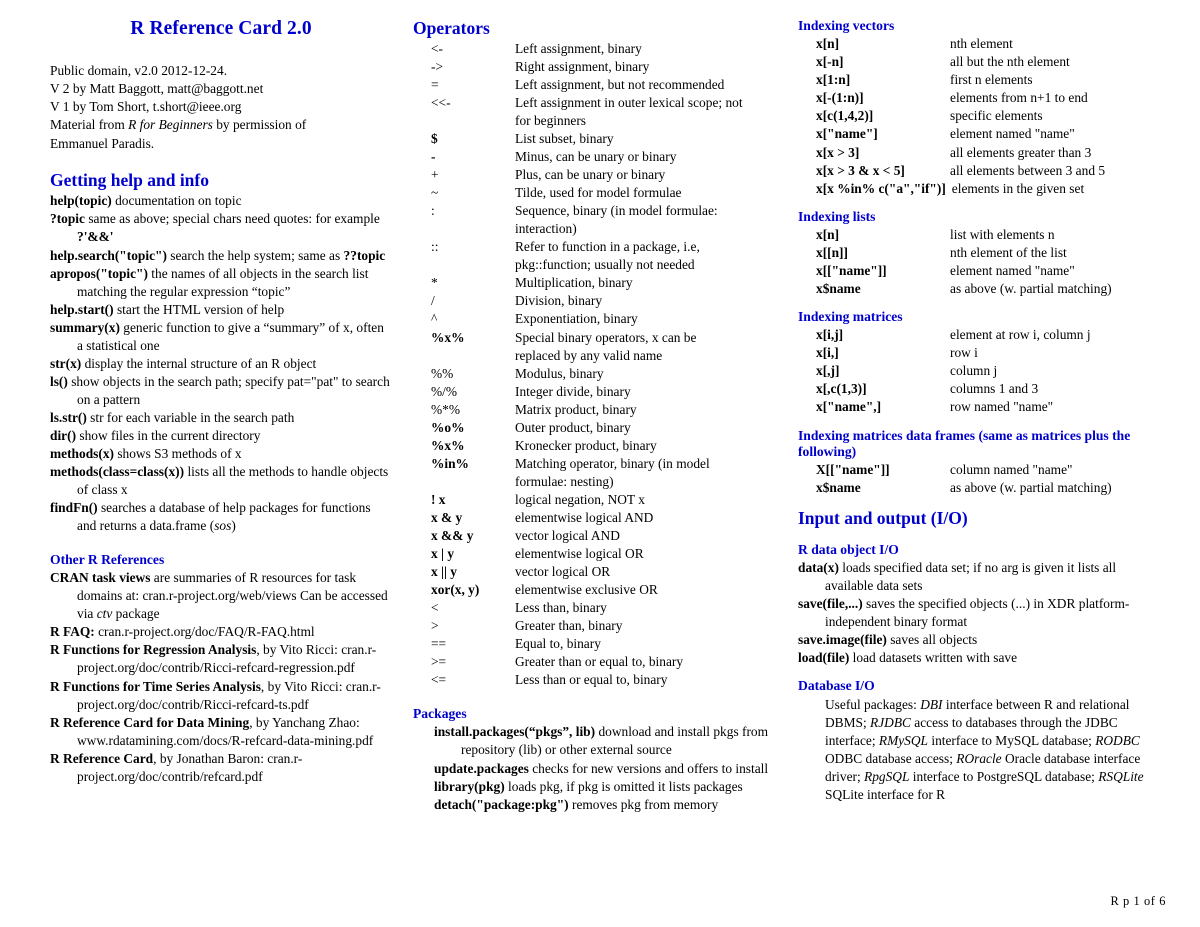  I want to click on operator-description-line: nth element, so click(981, 44).